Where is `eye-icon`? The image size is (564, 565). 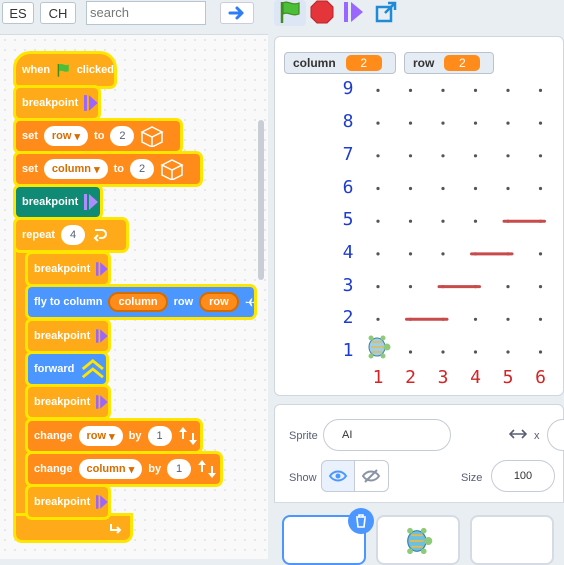 eye-icon is located at coordinates (338, 476).